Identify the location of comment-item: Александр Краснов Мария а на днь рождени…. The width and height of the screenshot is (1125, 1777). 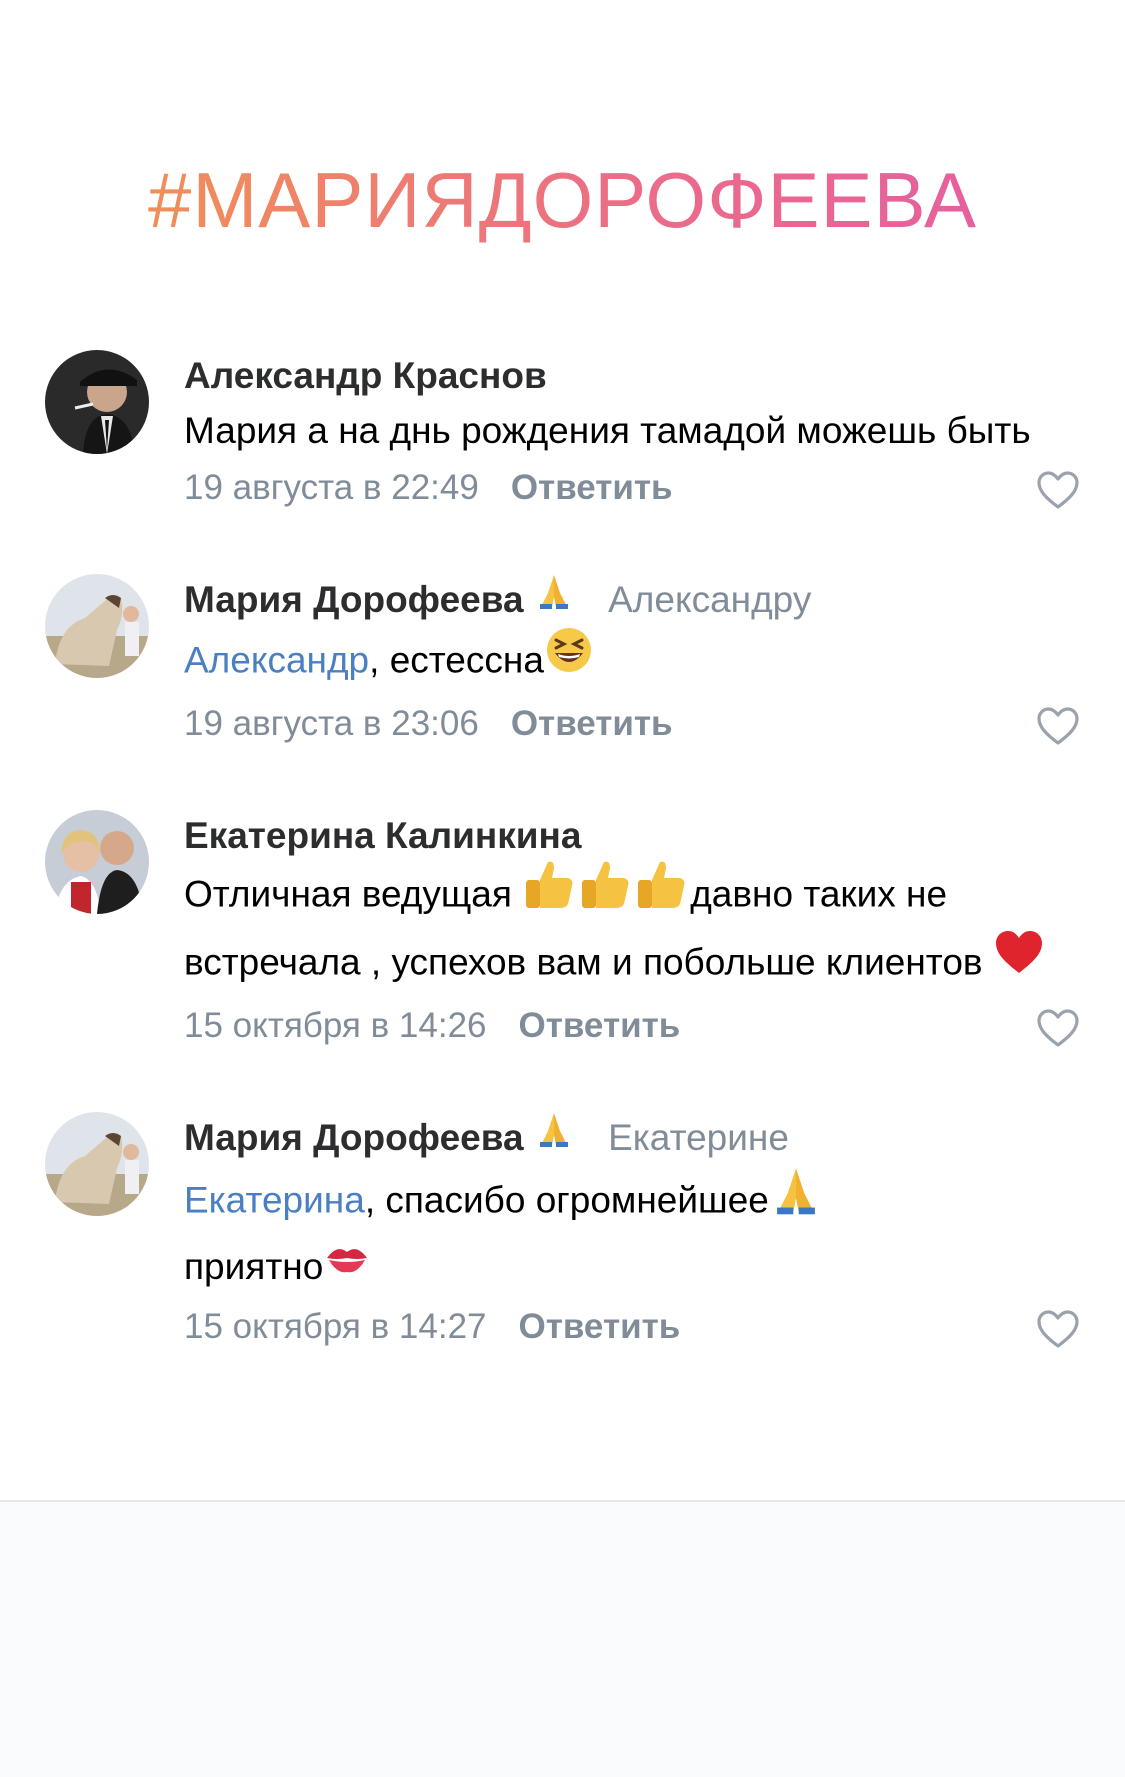
(562, 433).